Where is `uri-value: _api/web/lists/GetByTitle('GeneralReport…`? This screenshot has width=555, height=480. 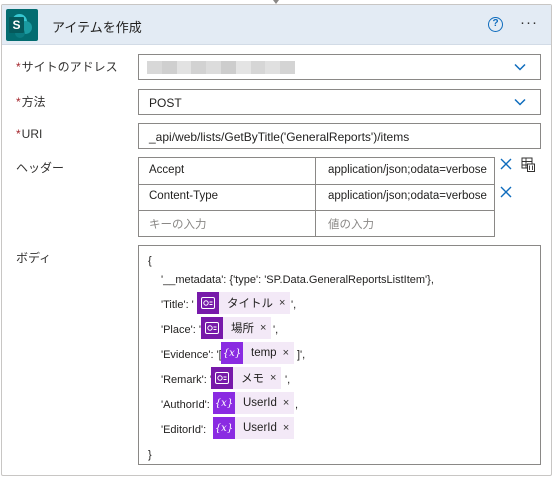 uri-value: _api/web/lists/GetByTitle('GeneralReport… is located at coordinates (279, 137).